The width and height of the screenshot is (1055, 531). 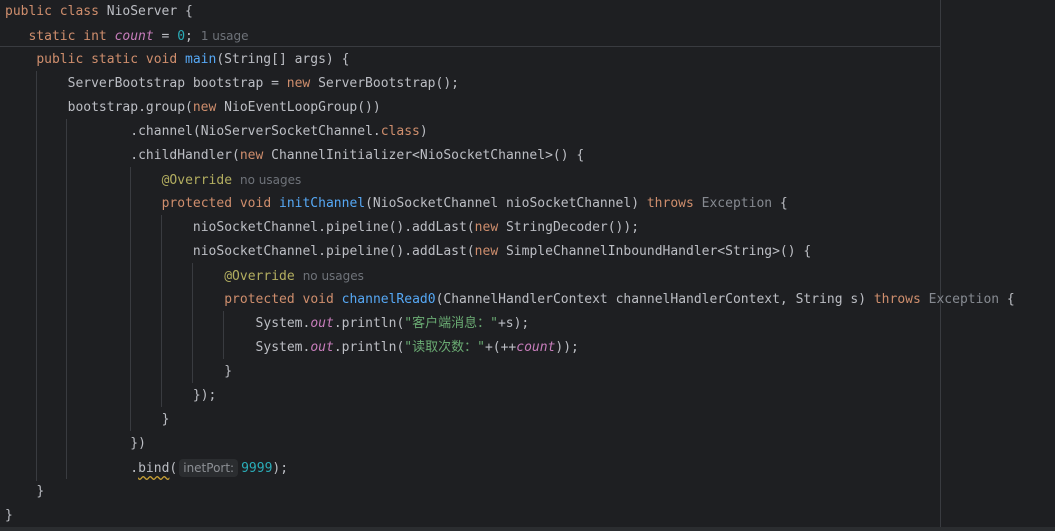 What do you see at coordinates (451, 323) in the screenshot?
I see `code-token: "客户端消息："` at bounding box center [451, 323].